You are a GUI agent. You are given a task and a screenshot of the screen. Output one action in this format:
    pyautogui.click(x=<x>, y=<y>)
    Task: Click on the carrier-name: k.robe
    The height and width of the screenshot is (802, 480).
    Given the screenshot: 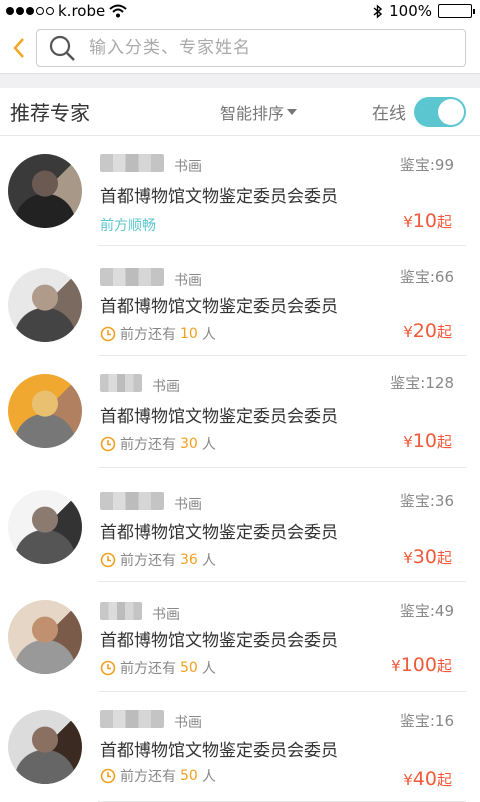 What is the action you would take?
    pyautogui.click(x=82, y=11)
    